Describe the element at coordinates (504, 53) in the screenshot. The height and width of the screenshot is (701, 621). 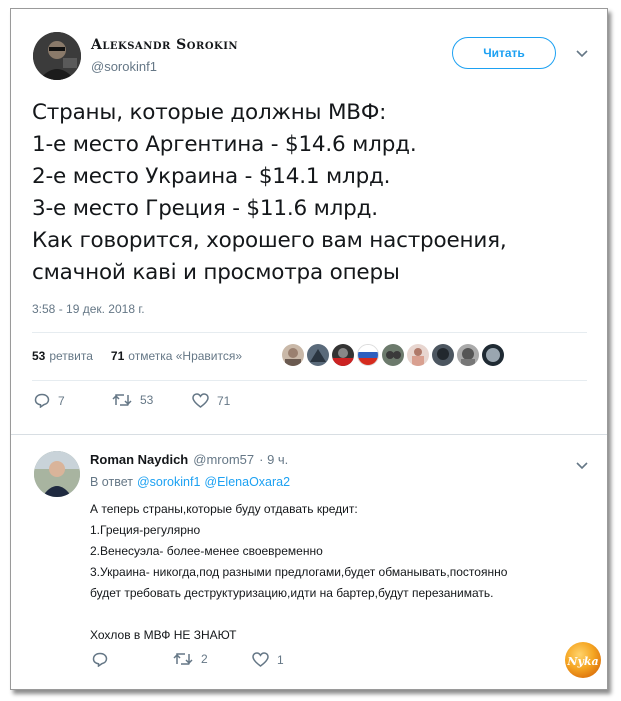
I see `follow-button: Читать` at that location.